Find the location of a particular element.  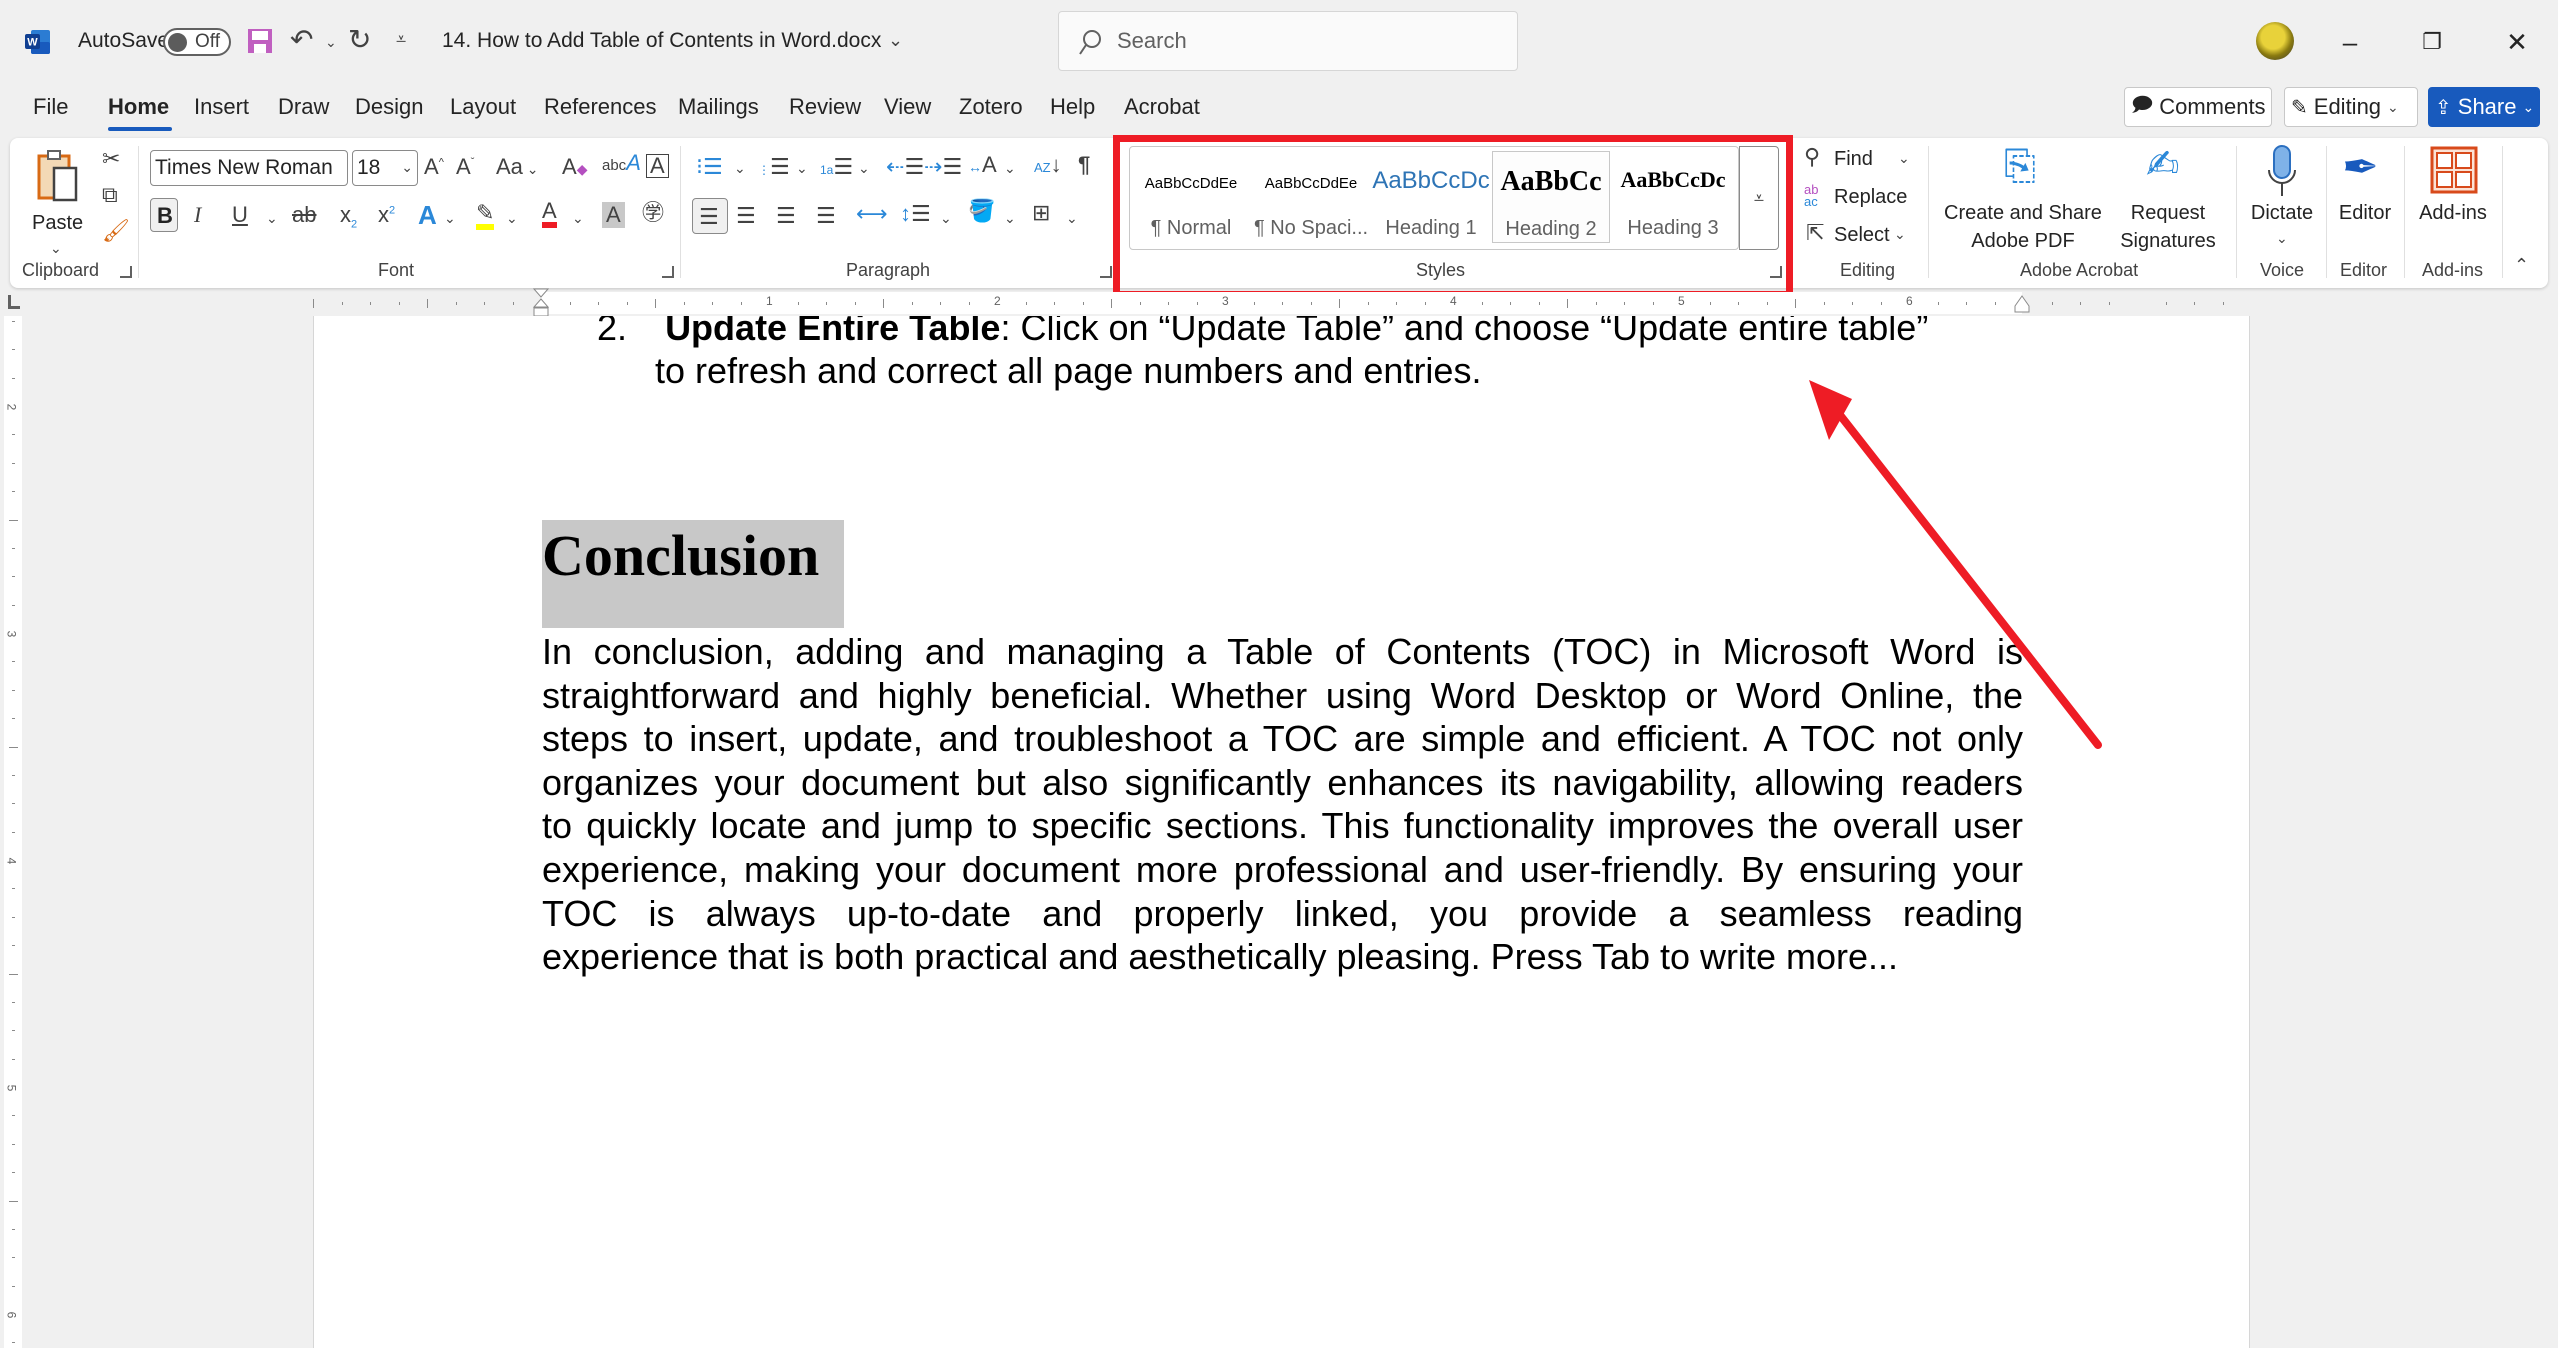

tab-mailings: Mailings is located at coordinates (718, 107).